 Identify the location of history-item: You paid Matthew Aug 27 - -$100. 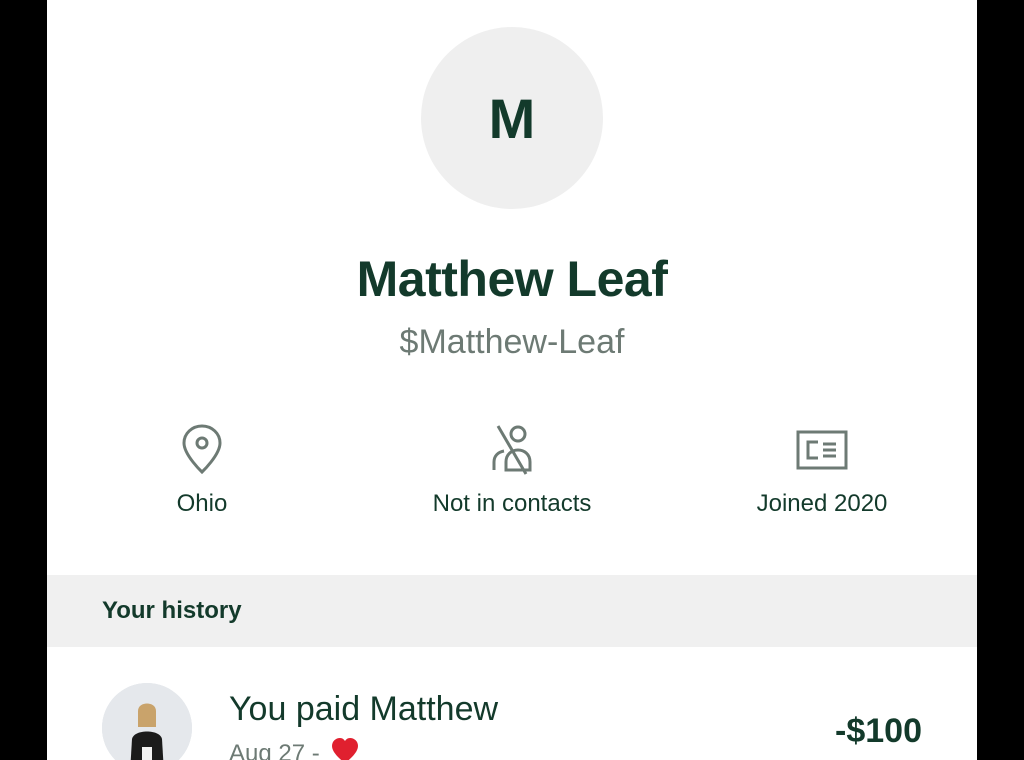
(512, 715).